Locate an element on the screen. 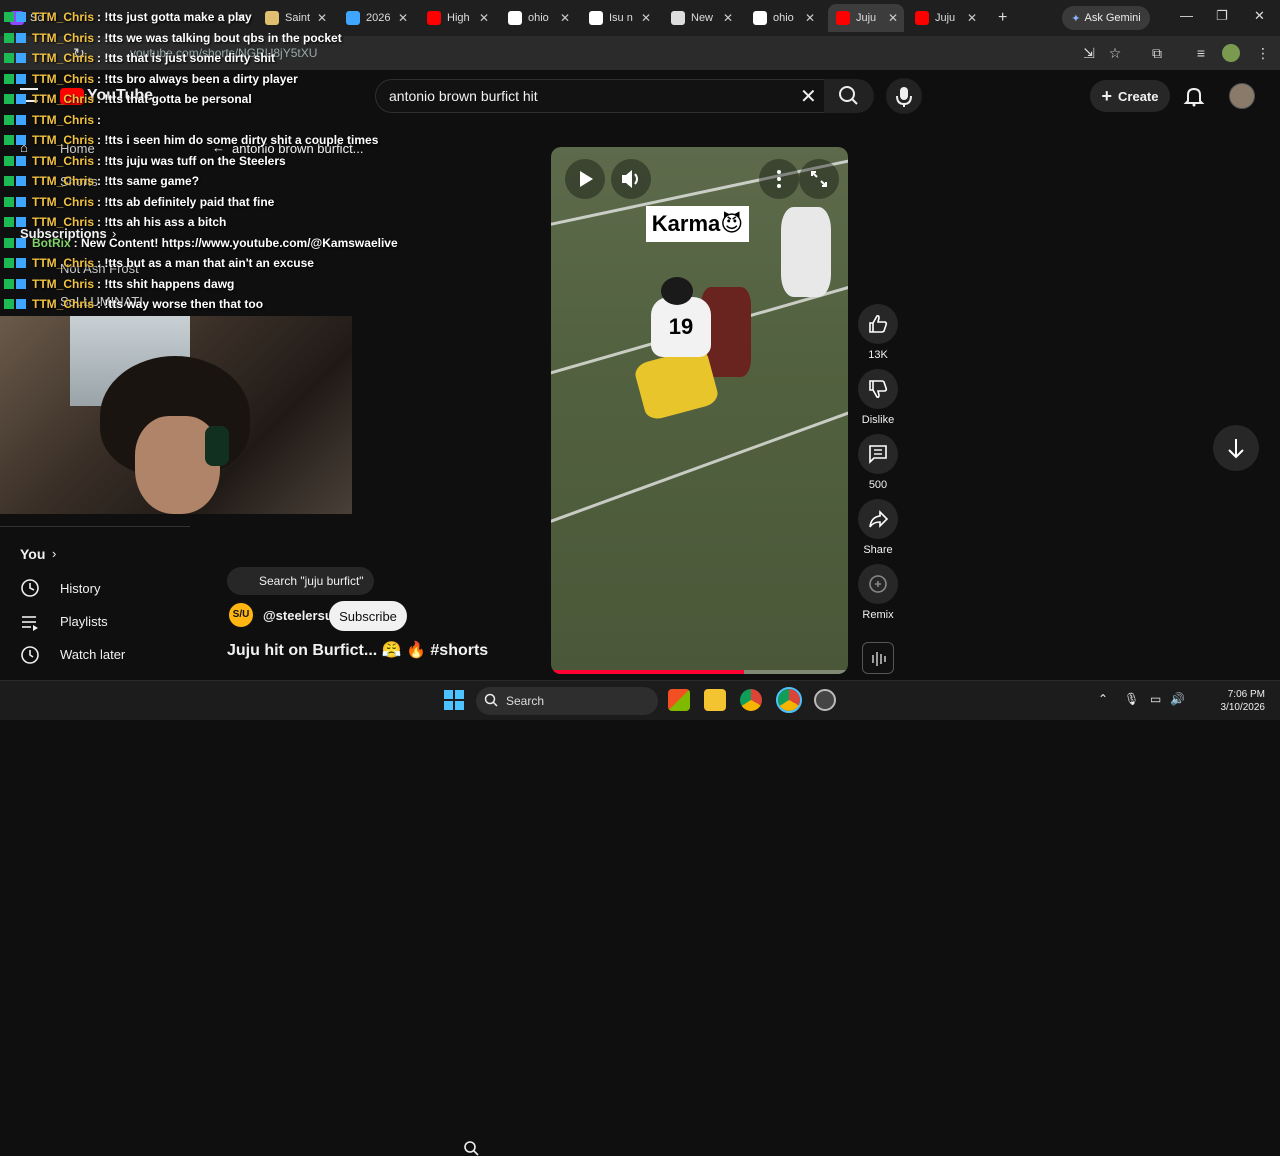 The height and width of the screenshot is (1156, 1280). store-app-icon is located at coordinates (679, 700).